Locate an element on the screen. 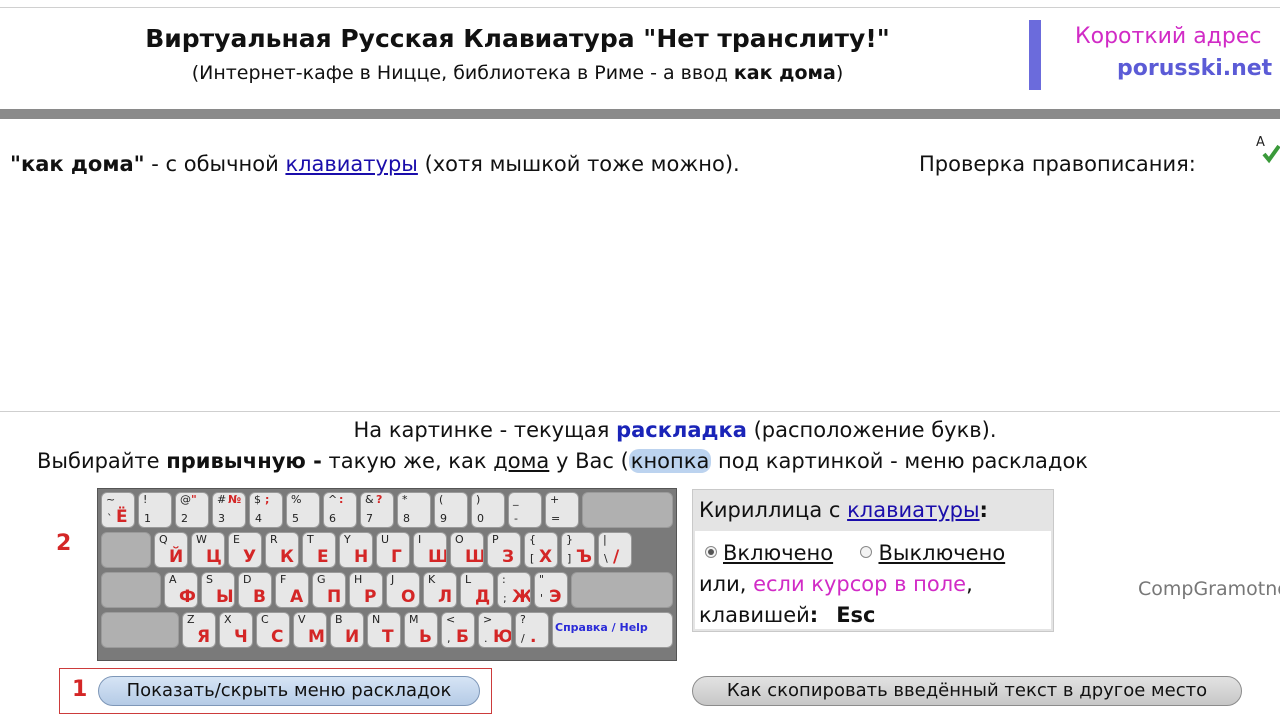  key-glyph-up: V is located at coordinates (302, 619).